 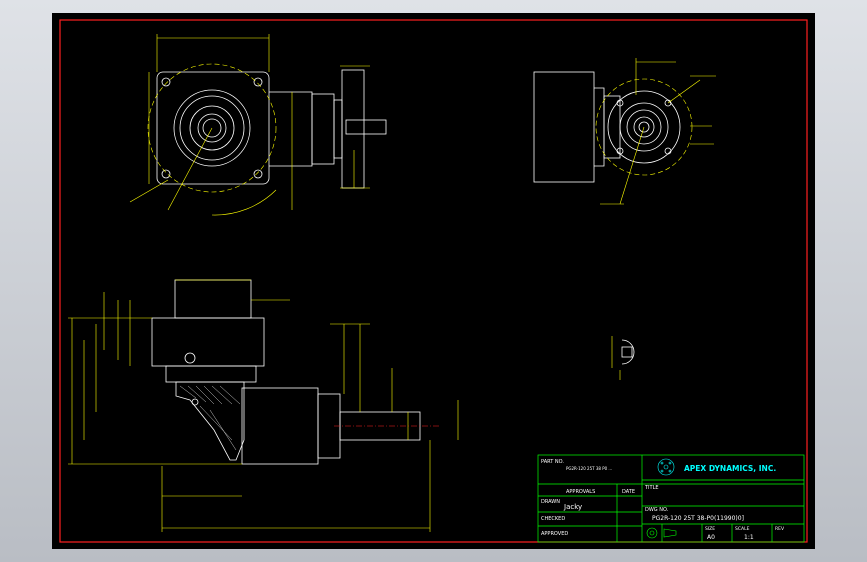 I want to click on checked-label: CHECKED, so click(x=553, y=519).